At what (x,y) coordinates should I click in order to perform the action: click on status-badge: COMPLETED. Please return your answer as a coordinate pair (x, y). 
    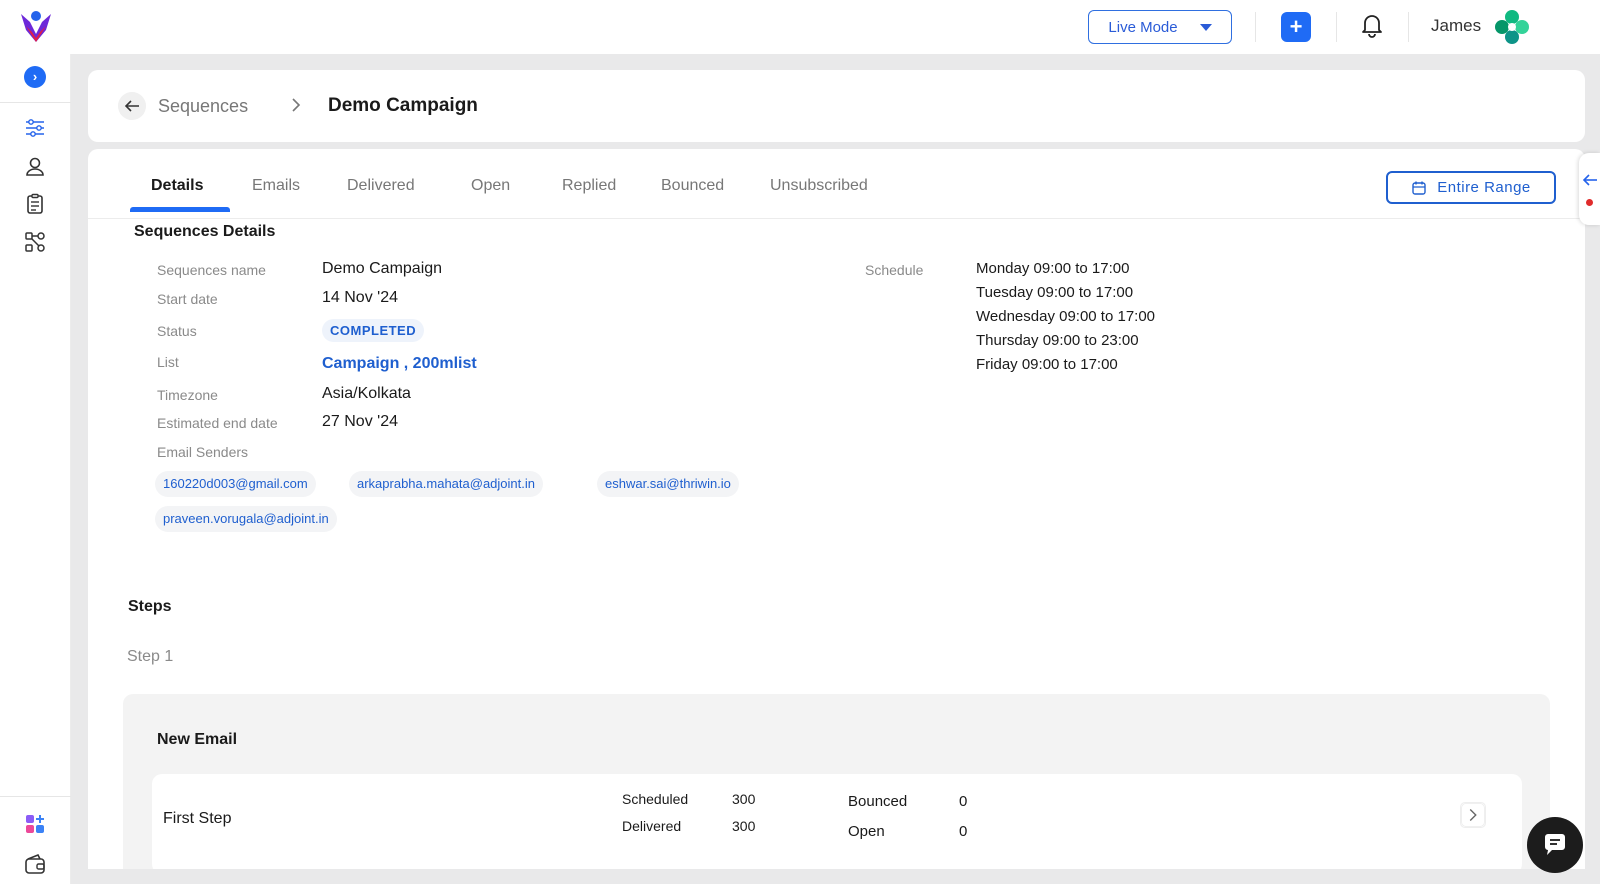
    Looking at the image, I should click on (373, 330).